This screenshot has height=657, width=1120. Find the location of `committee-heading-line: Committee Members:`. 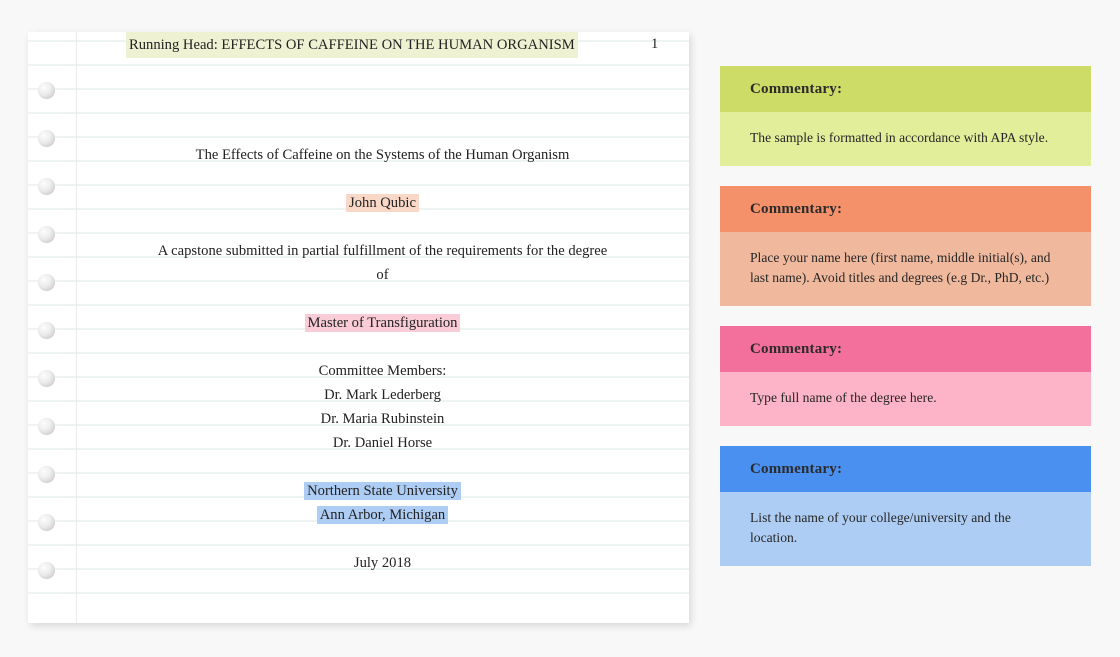

committee-heading-line: Committee Members: is located at coordinates (382, 371).